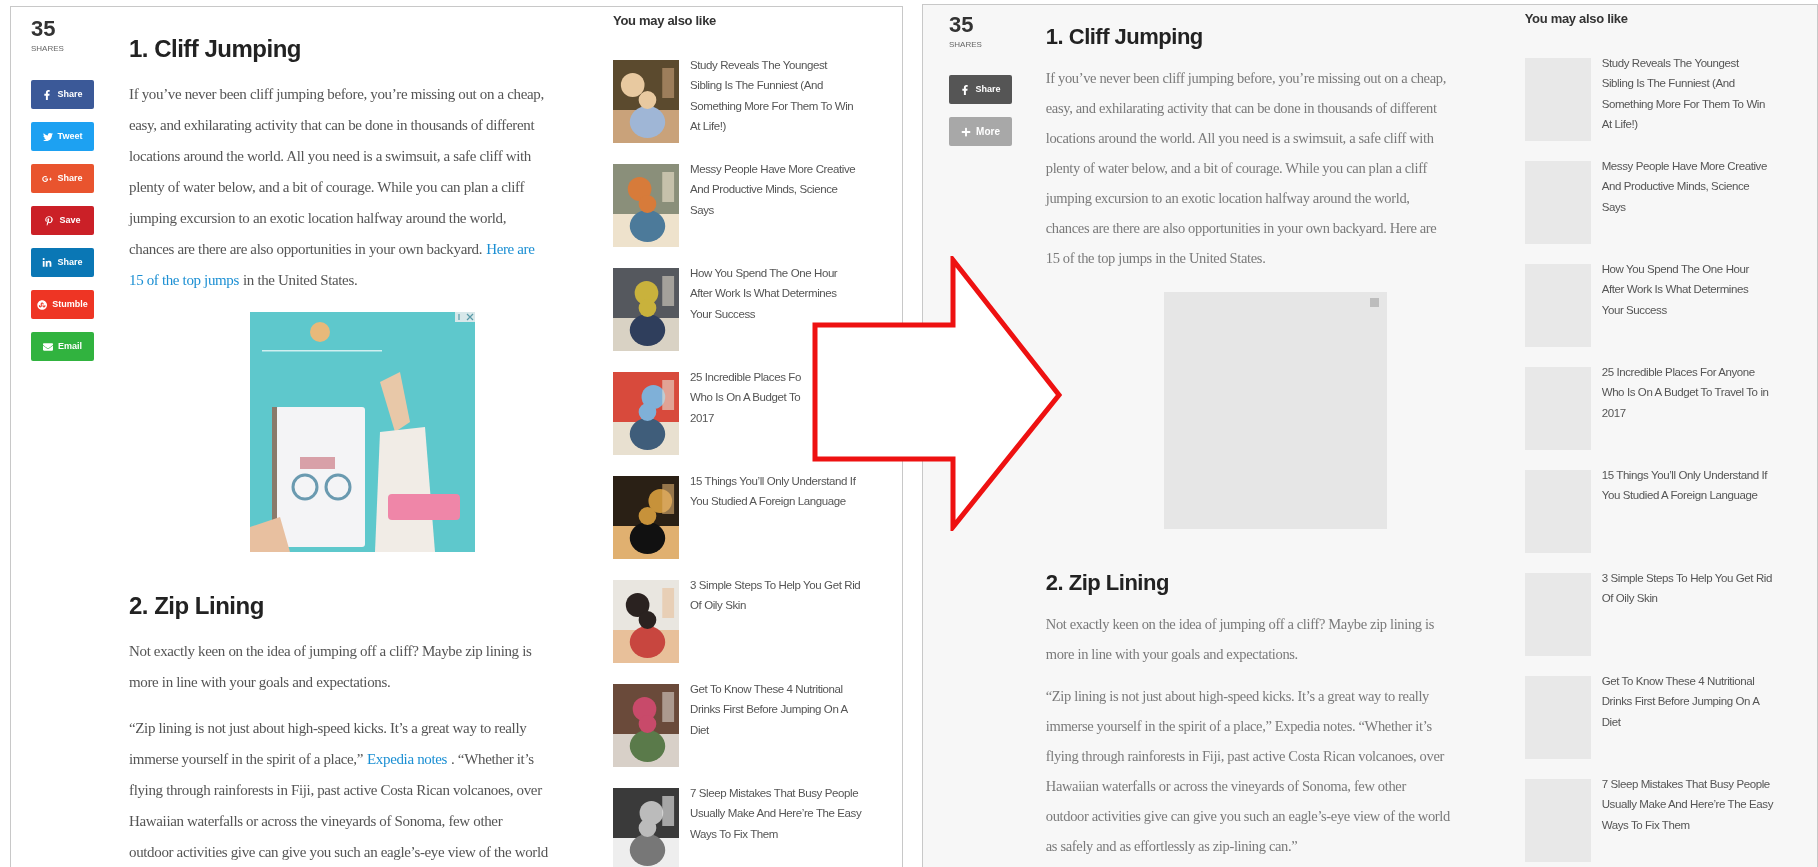 This screenshot has width=1818, height=867. I want to click on paragraph-text: chances are there are also opportunities in your own backyard., so click(306, 249).